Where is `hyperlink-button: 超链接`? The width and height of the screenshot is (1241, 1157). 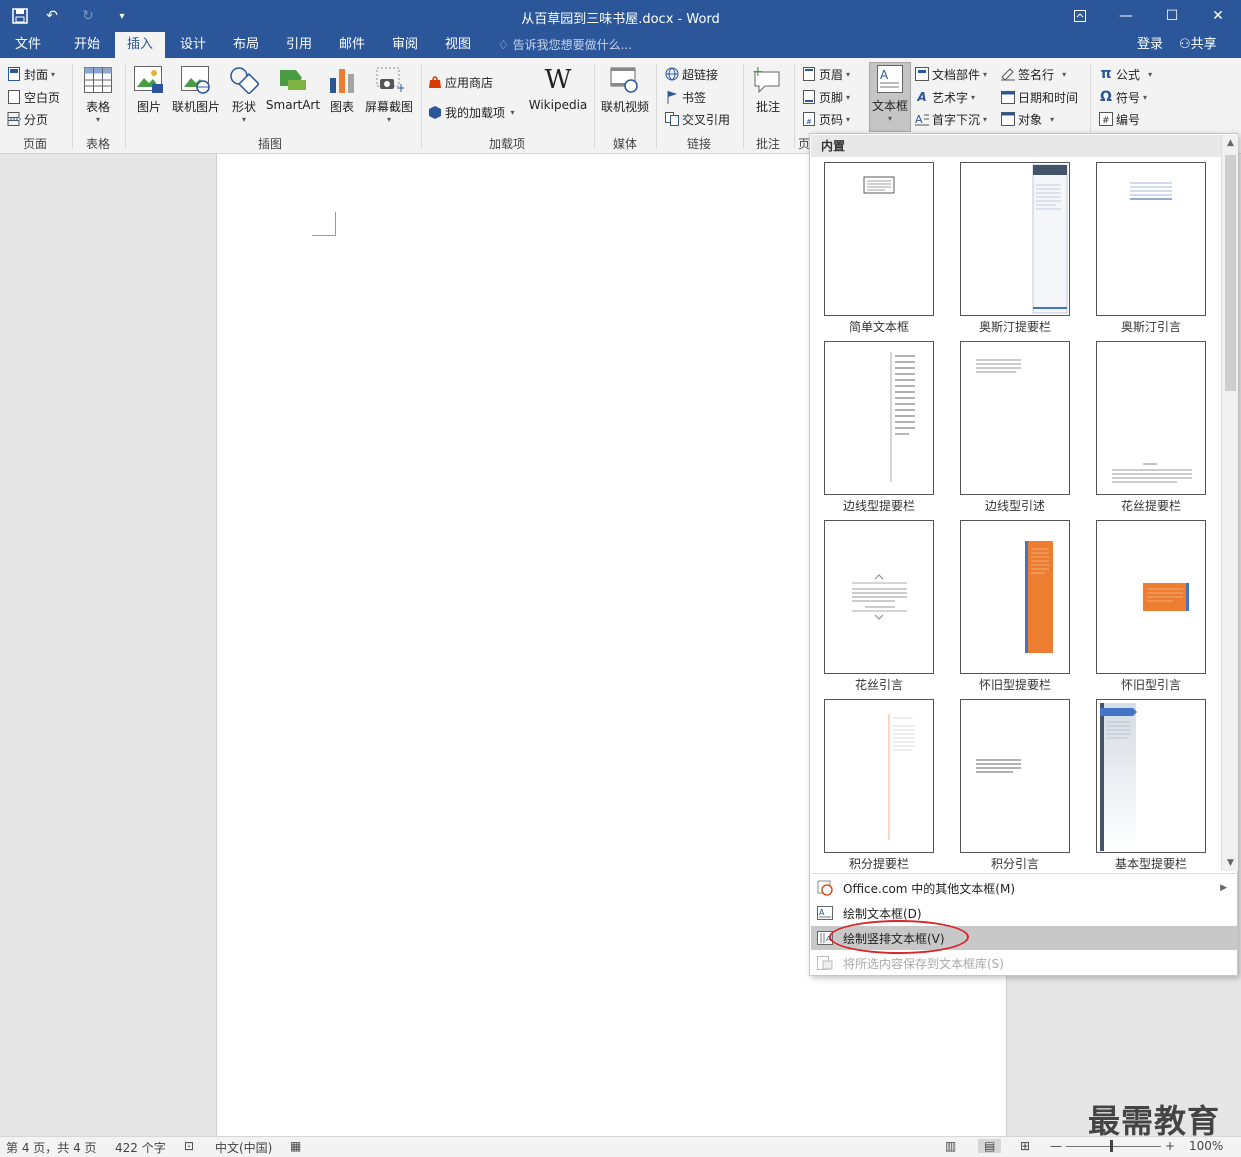 hyperlink-button: 超链接 is located at coordinates (691, 74).